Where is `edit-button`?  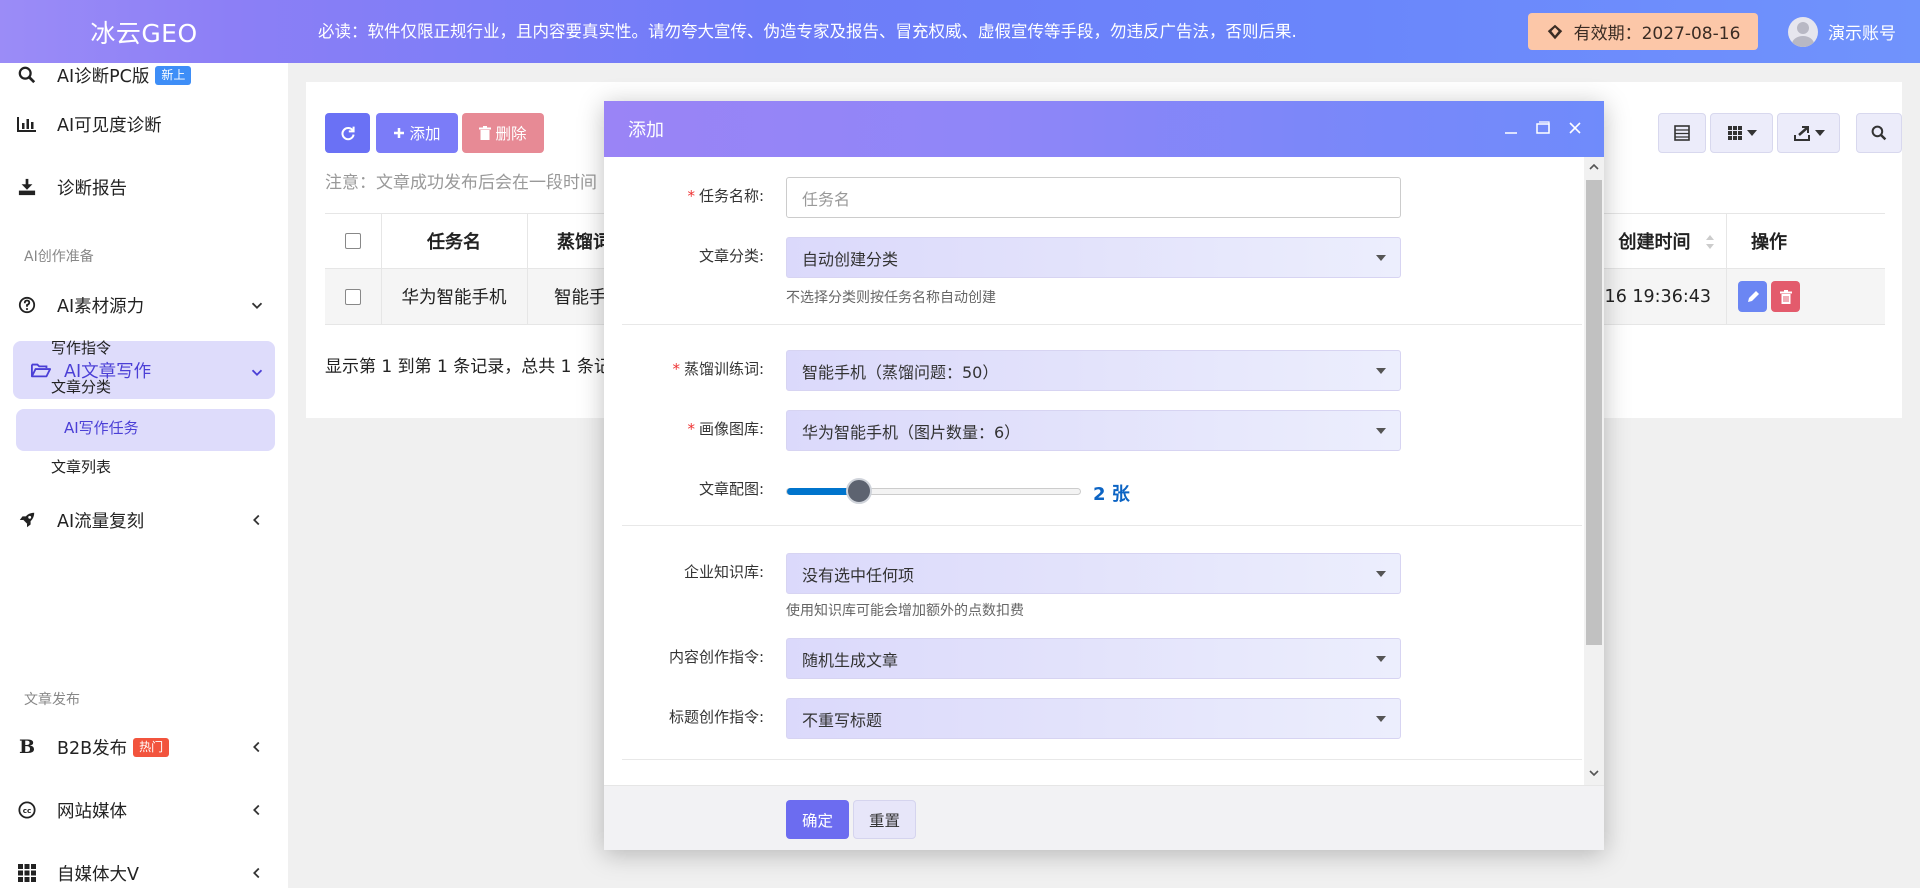
edit-button is located at coordinates (1752, 296).